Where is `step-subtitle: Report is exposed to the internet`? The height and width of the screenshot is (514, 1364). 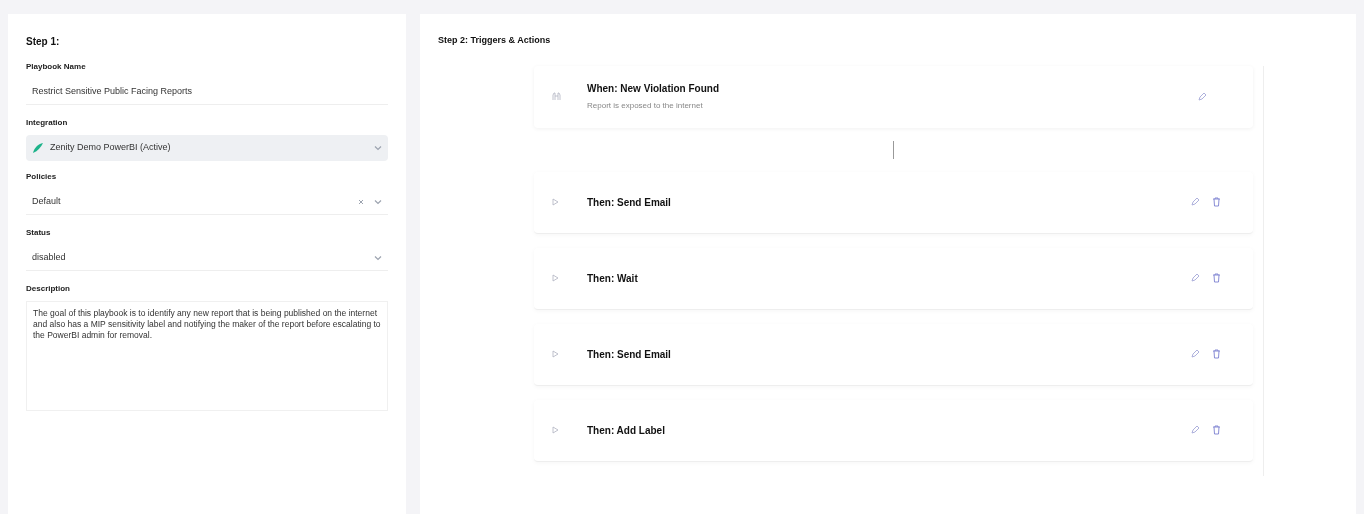 step-subtitle: Report is exposed to the internet is located at coordinates (645, 106).